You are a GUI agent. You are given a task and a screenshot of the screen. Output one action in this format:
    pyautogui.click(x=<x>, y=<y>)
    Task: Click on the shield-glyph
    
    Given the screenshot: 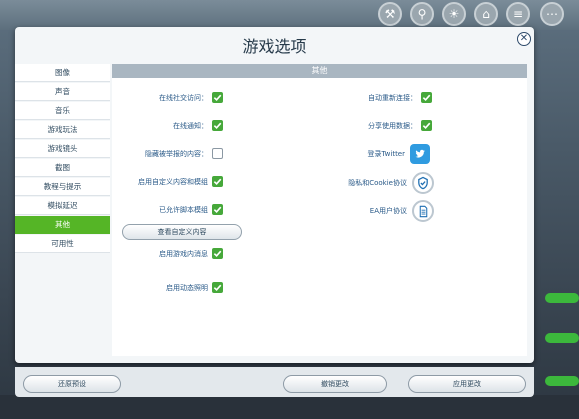 What is the action you would take?
    pyautogui.click(x=423, y=183)
    